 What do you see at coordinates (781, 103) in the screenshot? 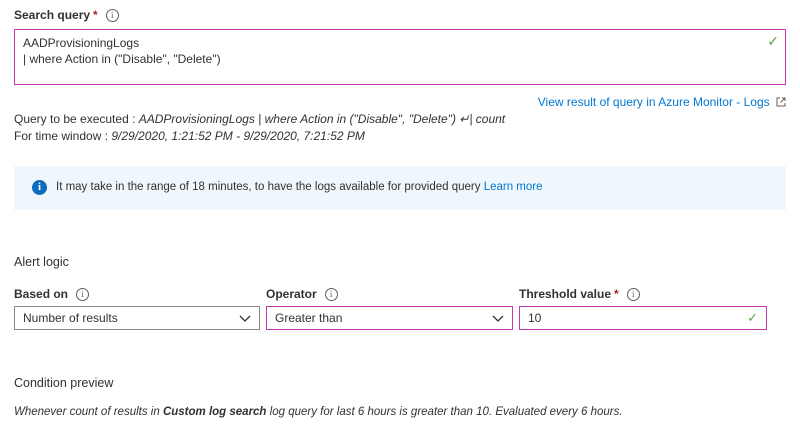
I see `external-link-icon` at bounding box center [781, 103].